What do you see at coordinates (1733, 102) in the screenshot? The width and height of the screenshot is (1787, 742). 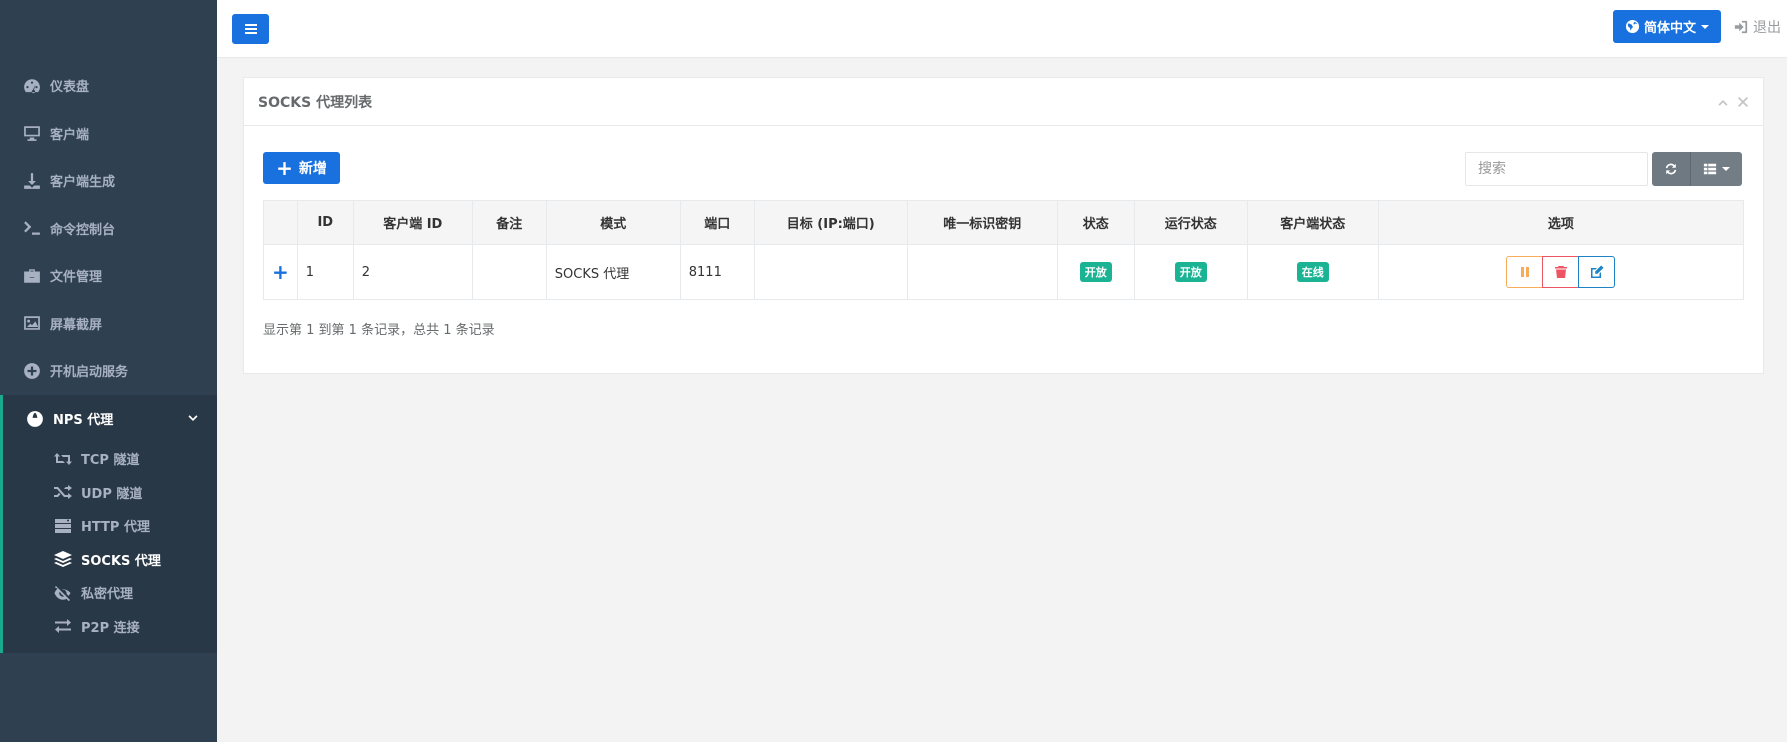 I see `panel-tools` at bounding box center [1733, 102].